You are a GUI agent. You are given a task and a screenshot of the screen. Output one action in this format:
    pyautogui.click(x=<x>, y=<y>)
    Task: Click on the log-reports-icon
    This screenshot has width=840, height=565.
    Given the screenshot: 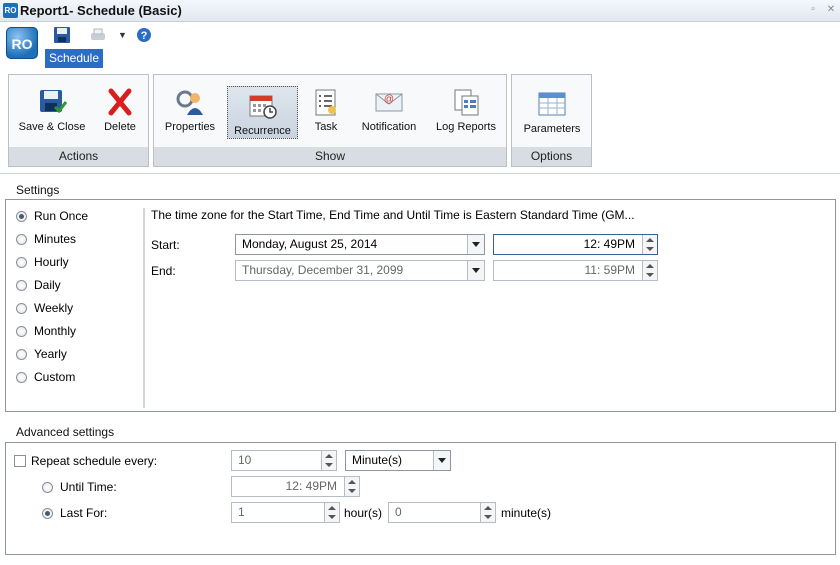 What is the action you would take?
    pyautogui.click(x=466, y=102)
    